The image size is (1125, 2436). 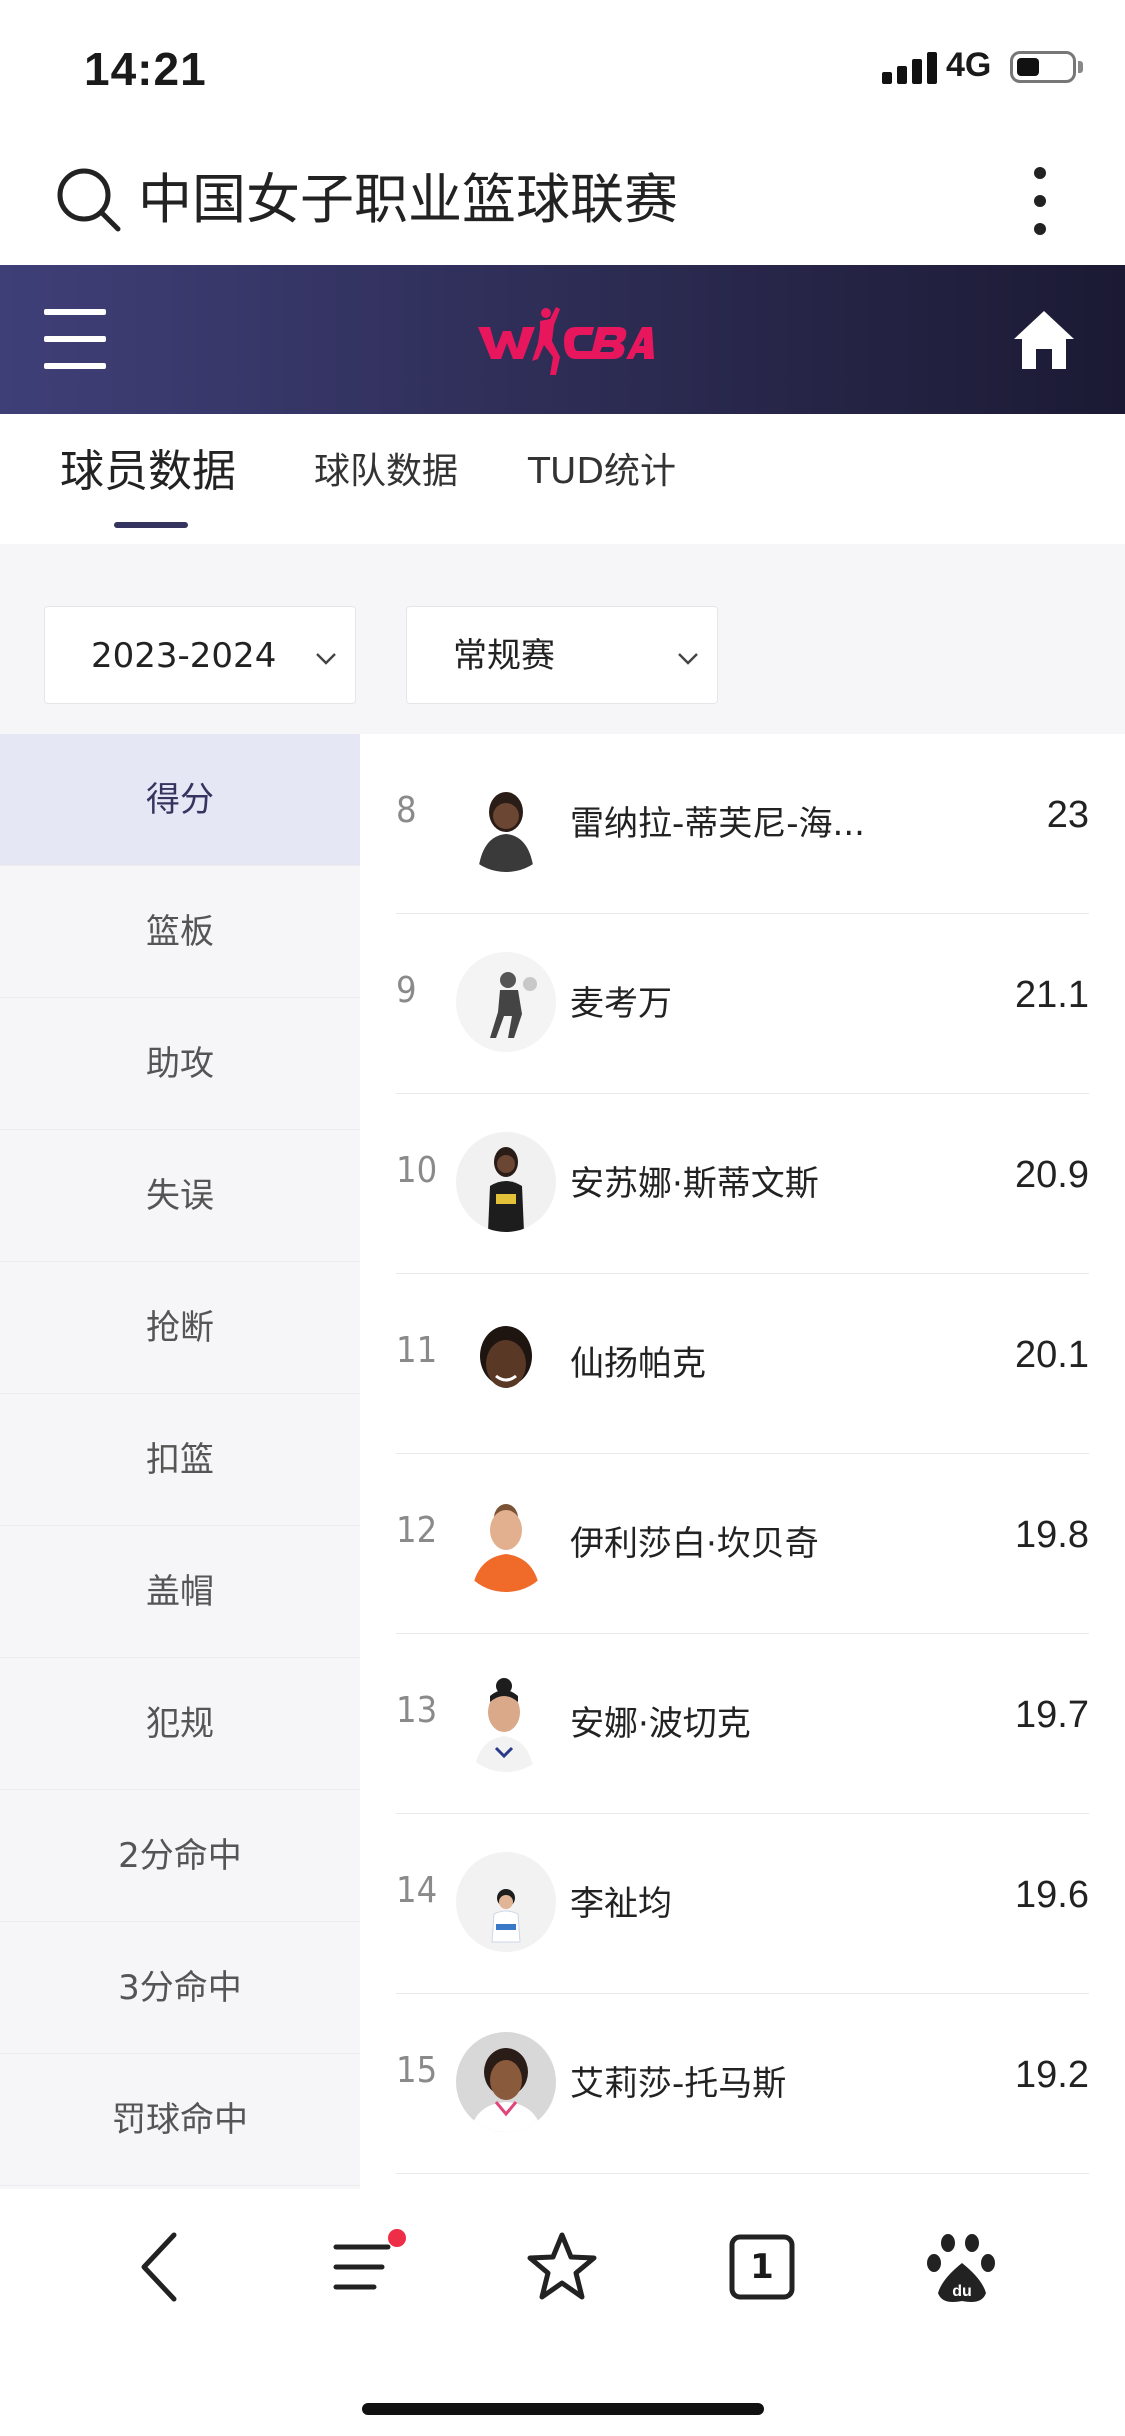 What do you see at coordinates (1052, 2075) in the screenshot?
I see `stat-value: 19.2` at bounding box center [1052, 2075].